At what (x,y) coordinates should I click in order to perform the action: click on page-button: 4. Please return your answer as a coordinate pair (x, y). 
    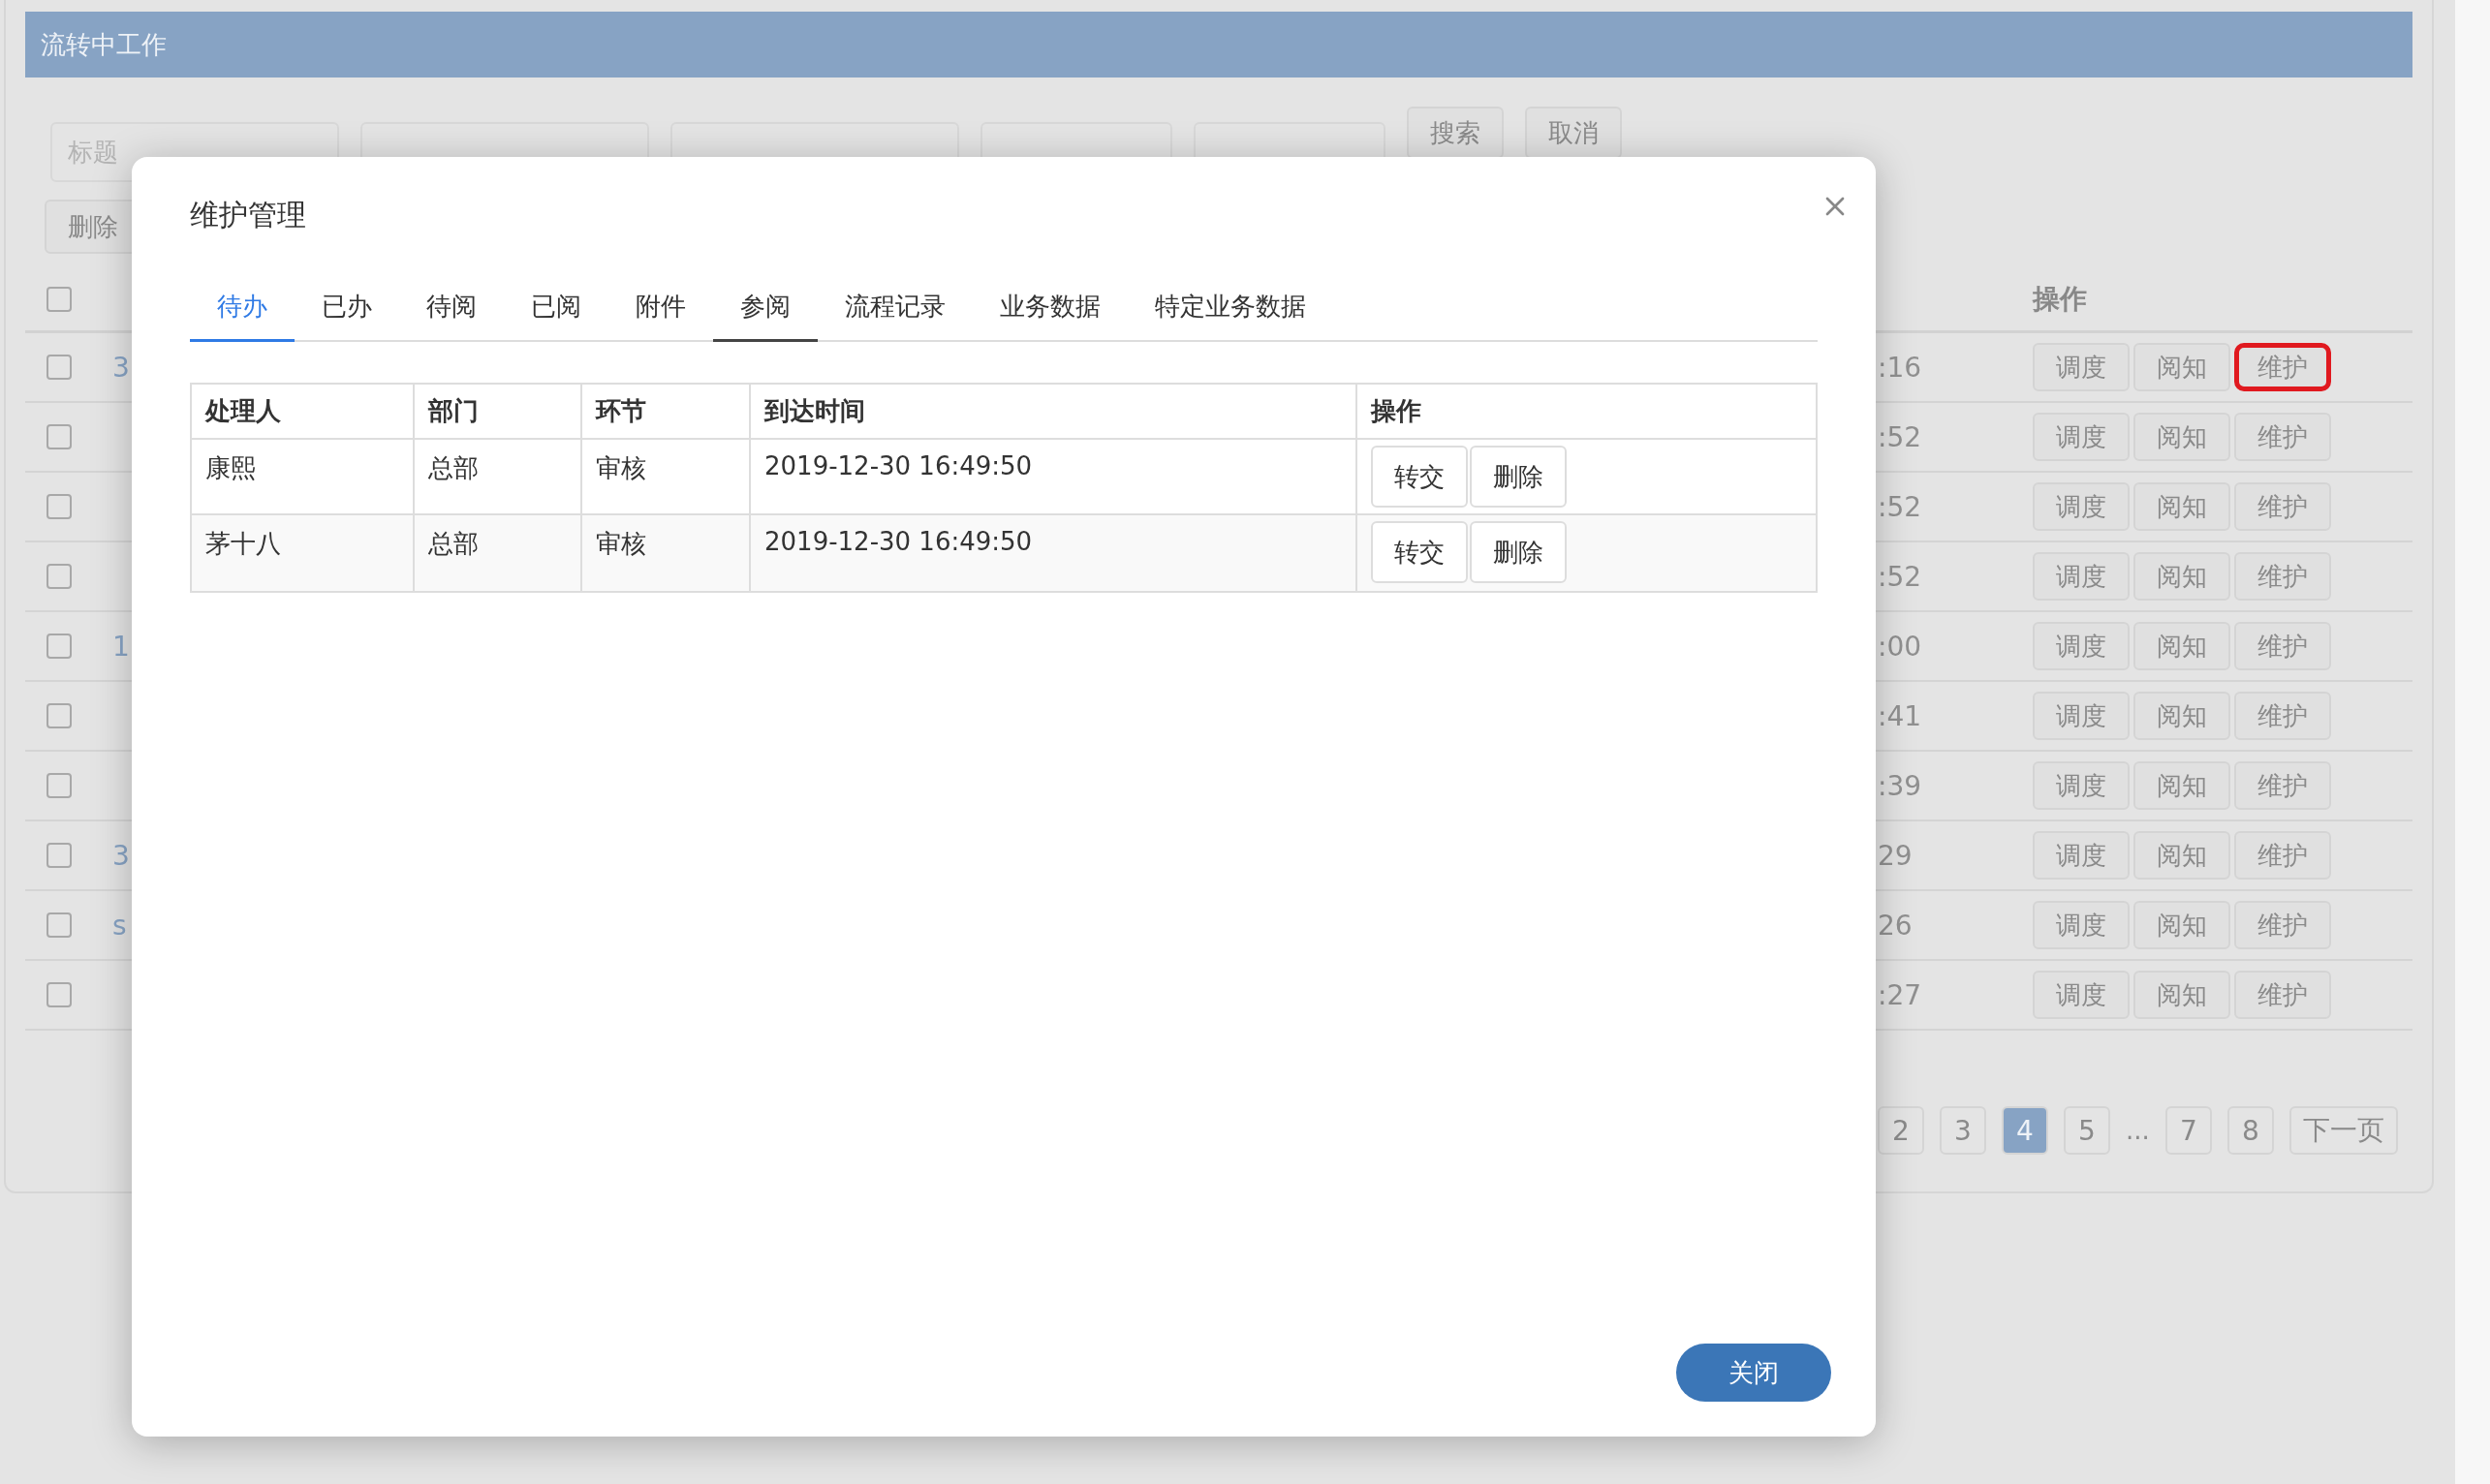
    Looking at the image, I should click on (2025, 1130).